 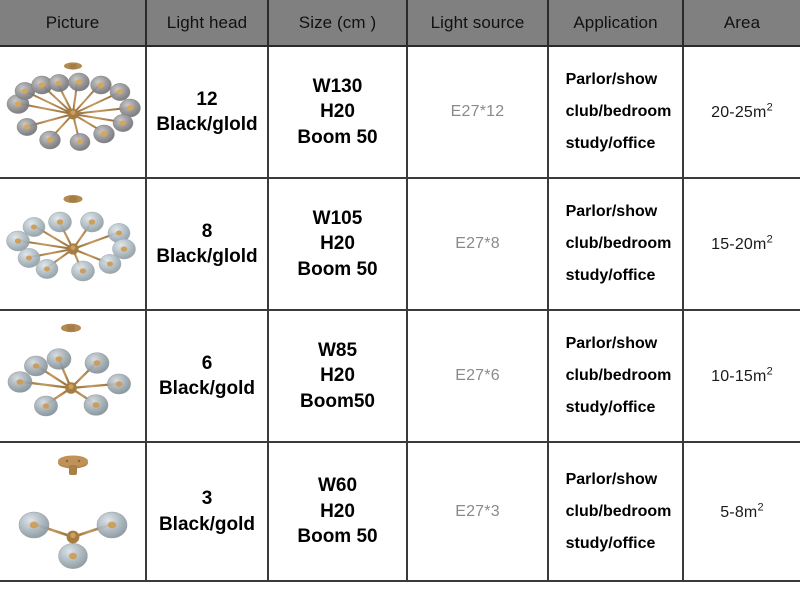 I want to click on light-source-value: E27*12, so click(x=477, y=111).